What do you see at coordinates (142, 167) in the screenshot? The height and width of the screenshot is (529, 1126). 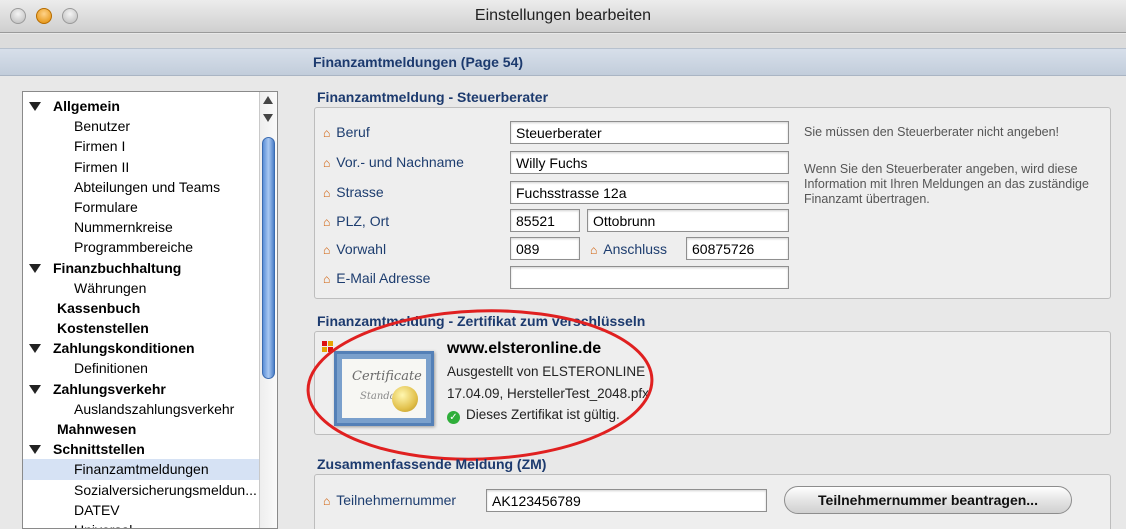 I see `sidebar-item: Firmen II` at bounding box center [142, 167].